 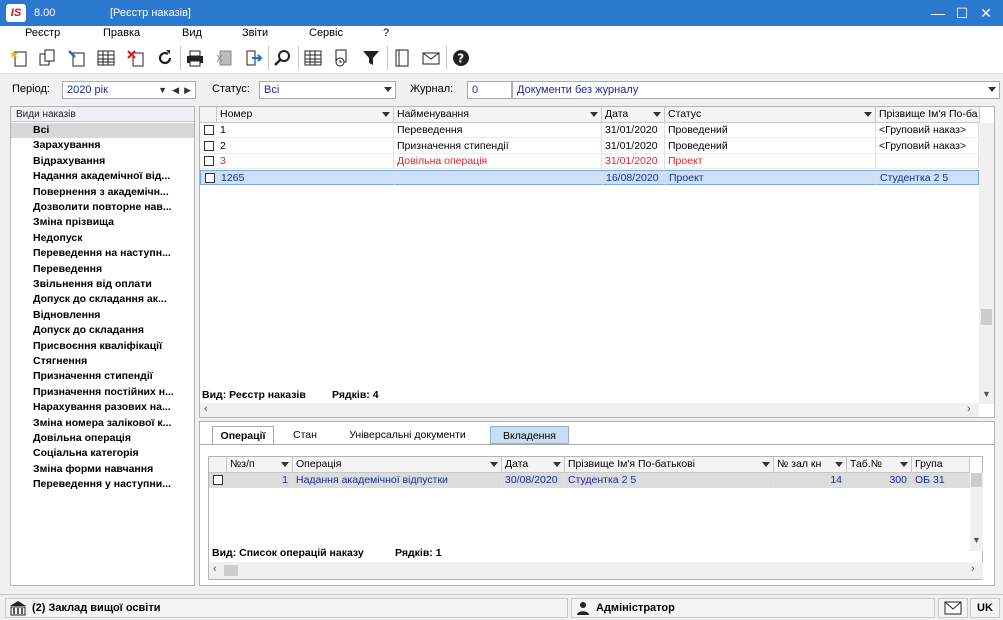 What do you see at coordinates (305, 435) in the screenshot?
I see `tab-state: Стан` at bounding box center [305, 435].